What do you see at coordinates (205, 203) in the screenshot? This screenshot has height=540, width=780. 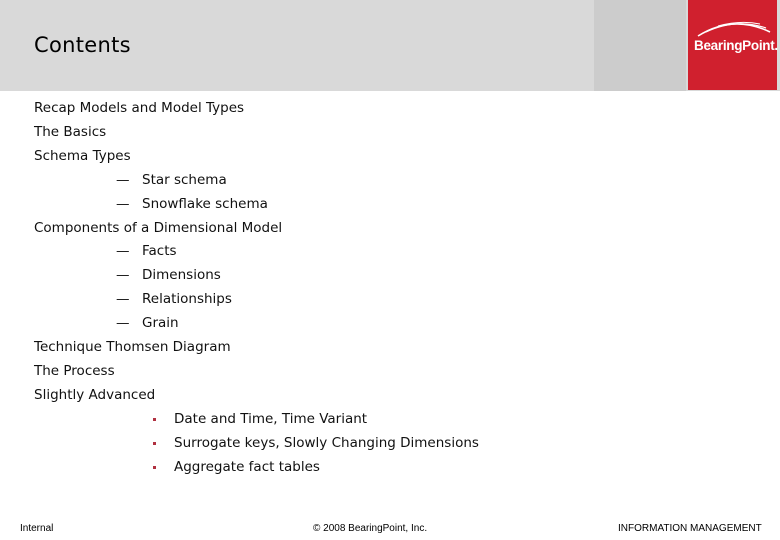 I see `toc-item-text: Snowflake schema` at bounding box center [205, 203].